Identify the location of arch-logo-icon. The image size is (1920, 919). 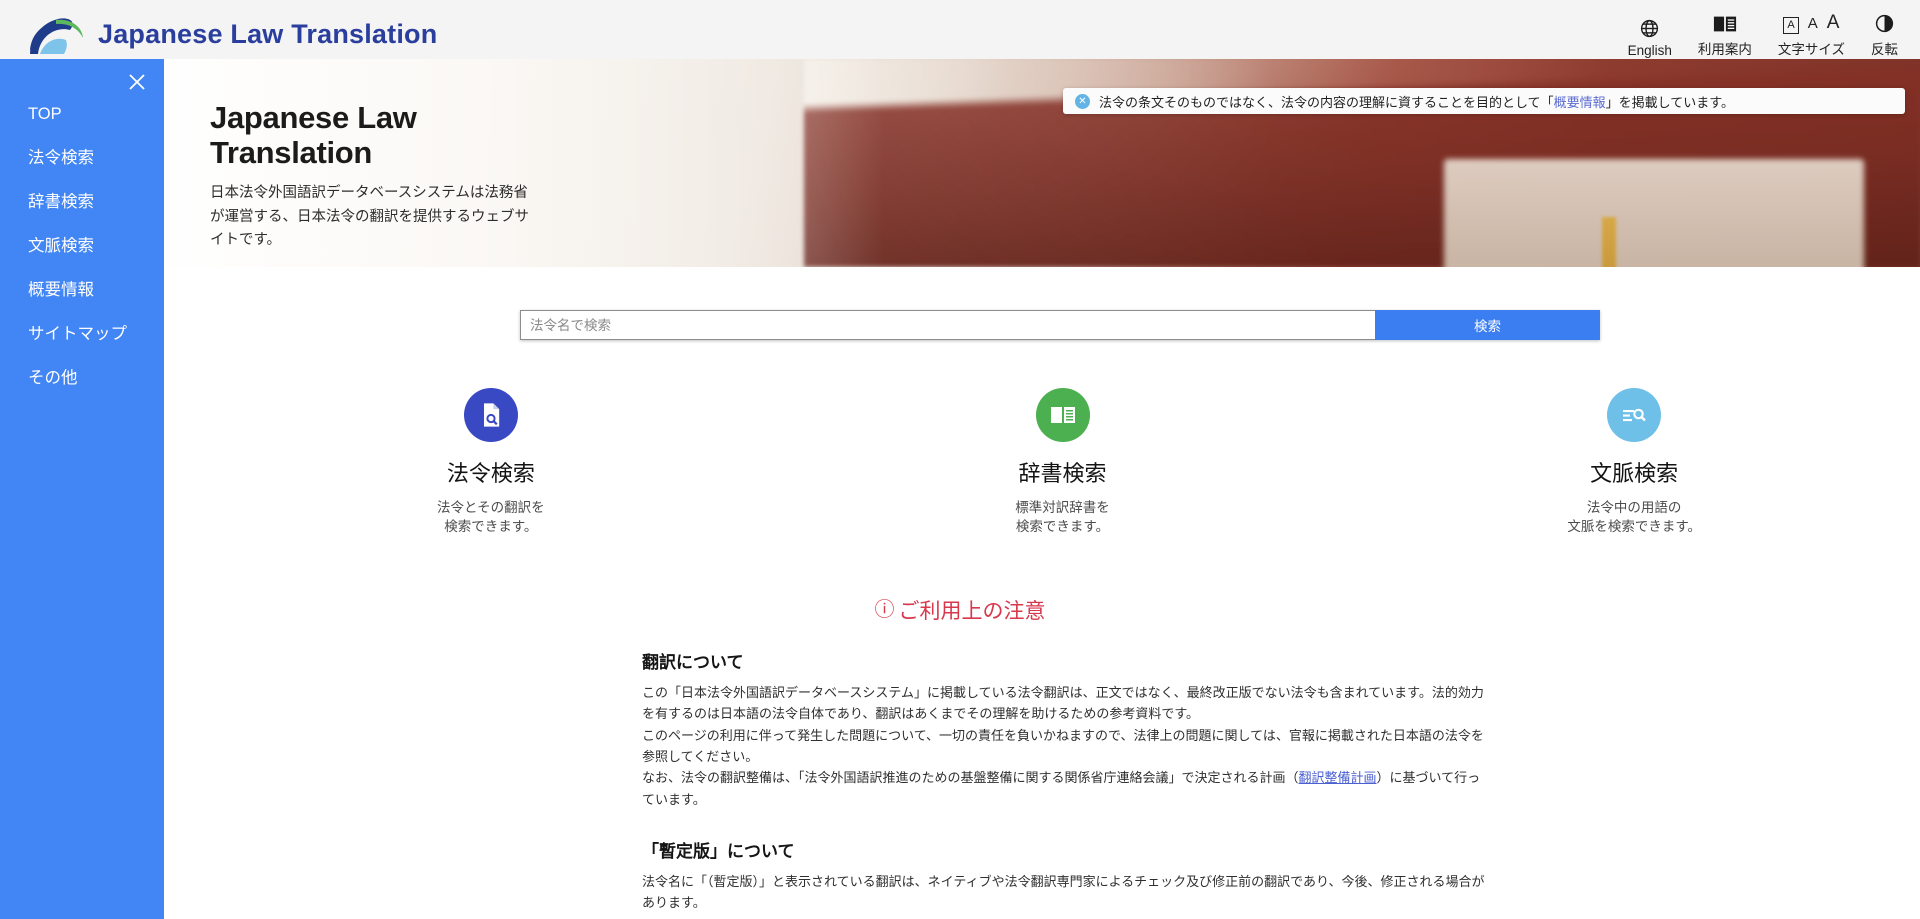
(55, 35).